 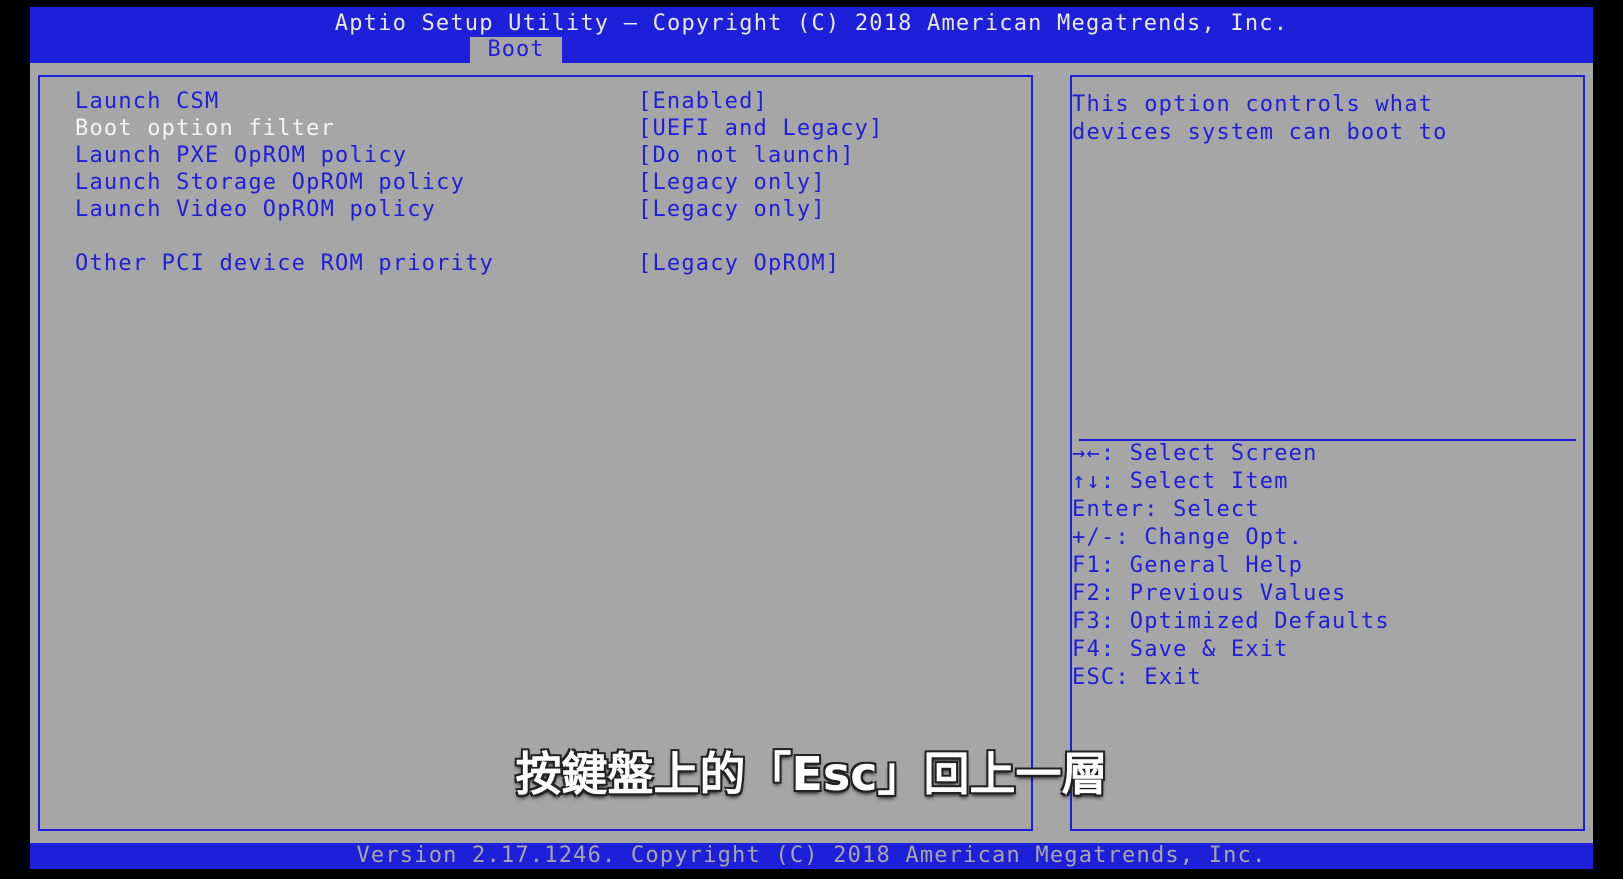 I want to click on key-change-opt: +/-: Change Opt., so click(x=1188, y=537).